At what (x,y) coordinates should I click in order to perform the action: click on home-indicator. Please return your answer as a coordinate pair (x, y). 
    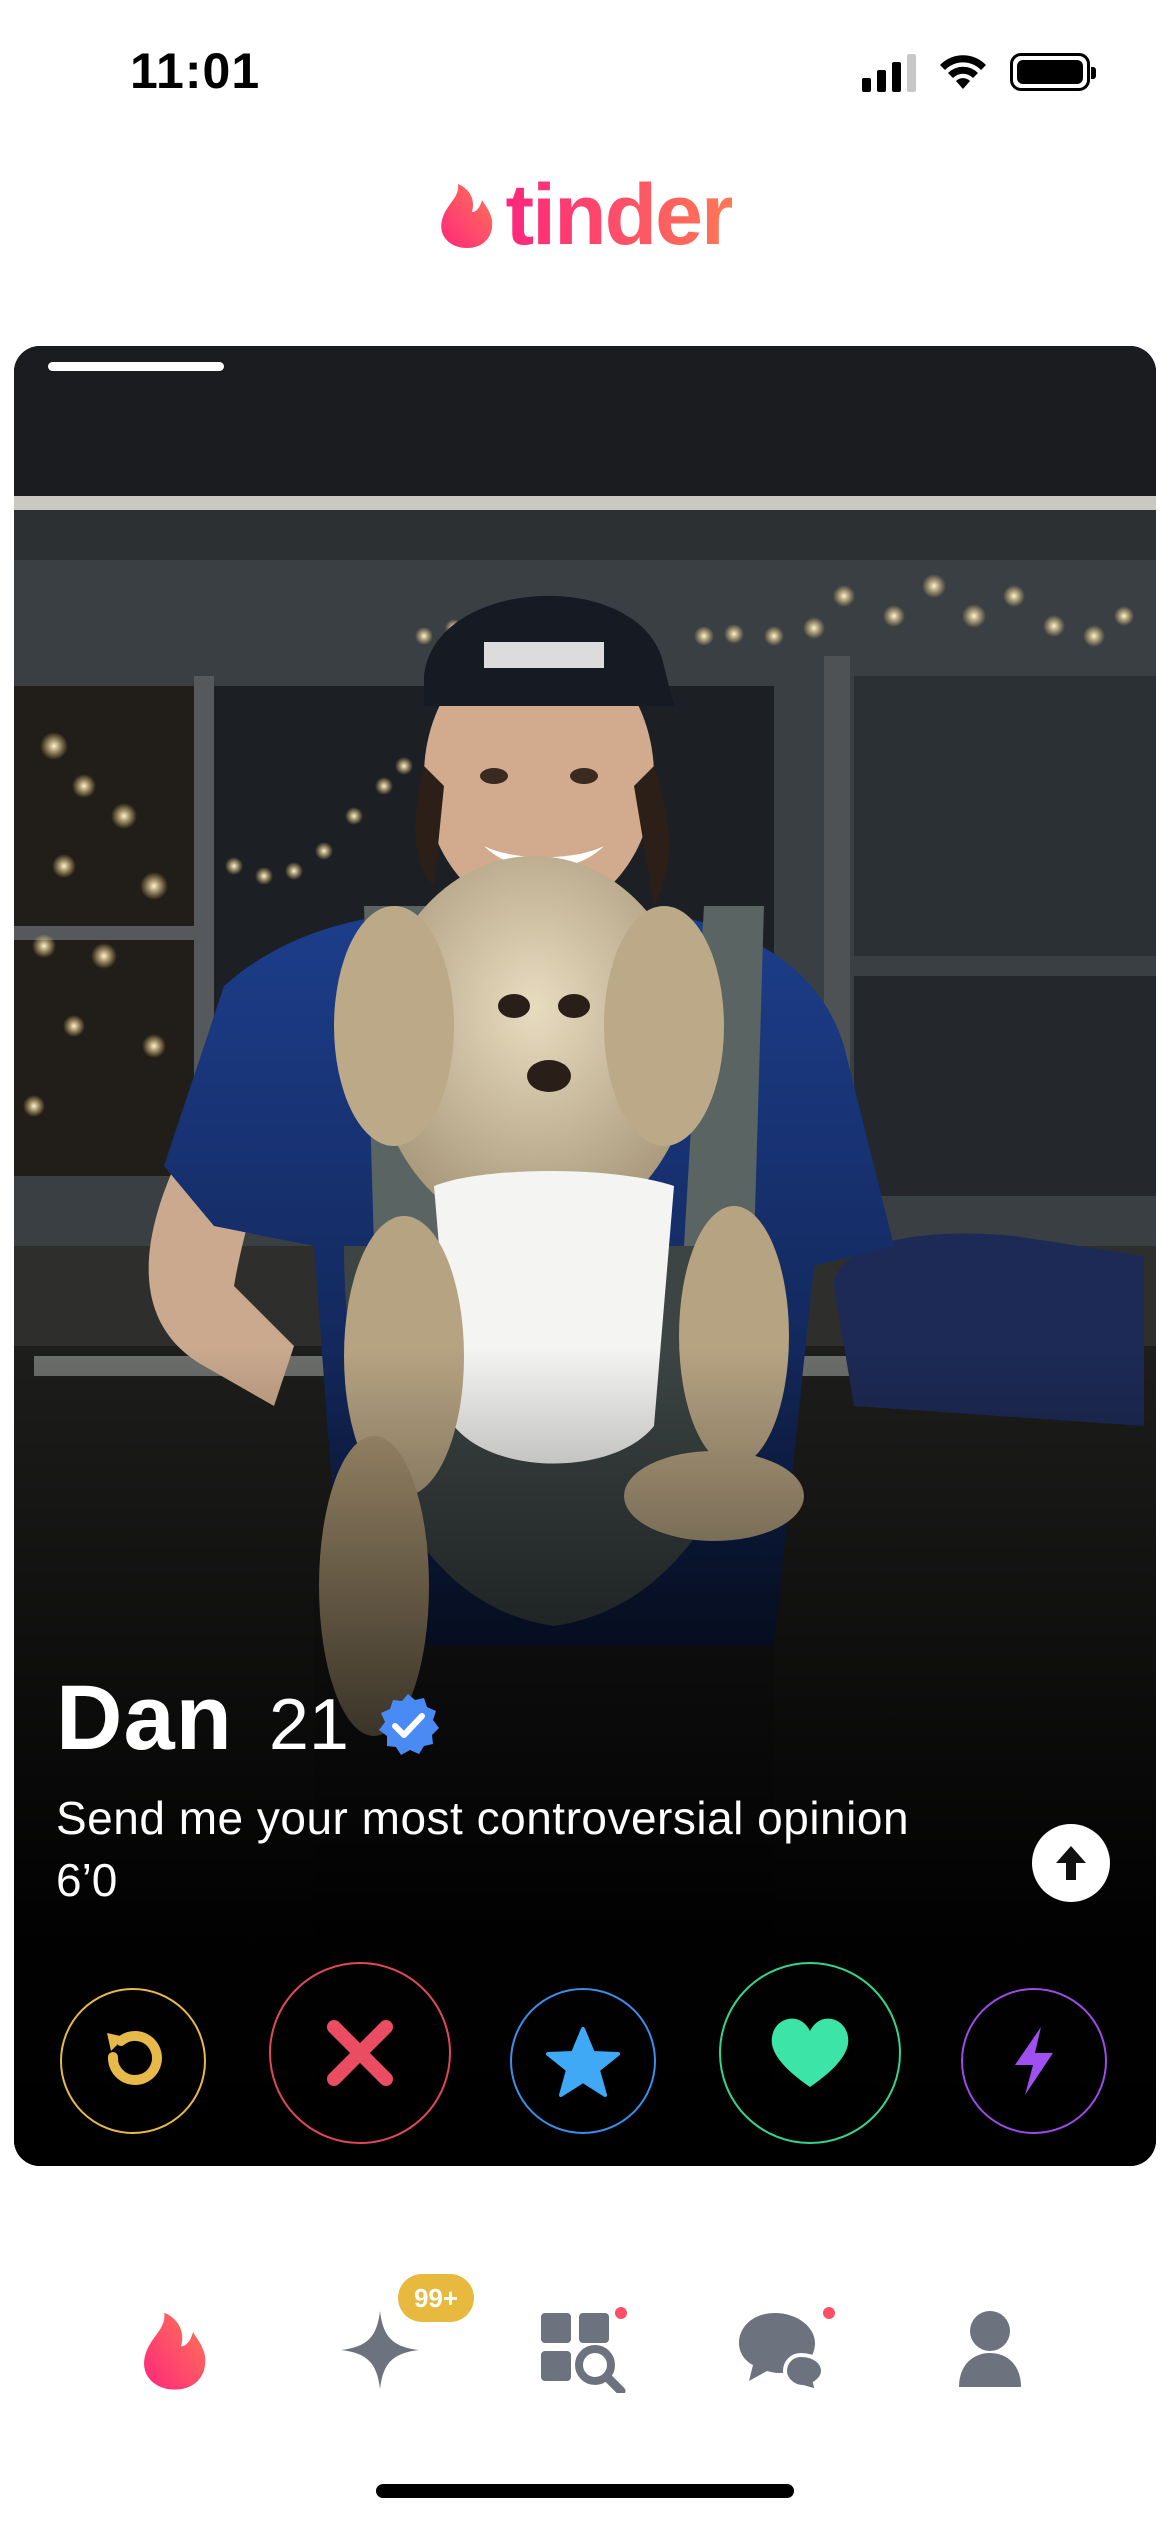
    Looking at the image, I should click on (585, 2491).